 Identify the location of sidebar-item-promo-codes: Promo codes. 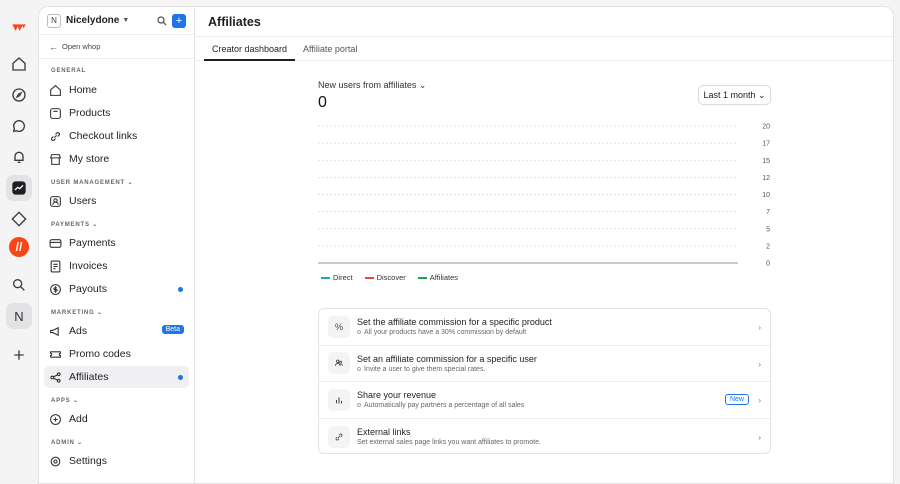
(116, 354).